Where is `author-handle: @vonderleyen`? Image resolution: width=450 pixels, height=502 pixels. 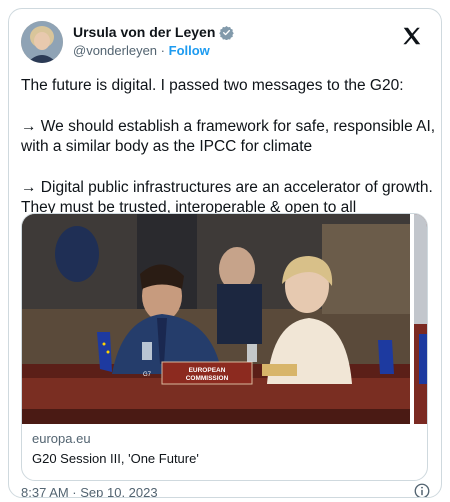 author-handle: @vonderleyen is located at coordinates (115, 50).